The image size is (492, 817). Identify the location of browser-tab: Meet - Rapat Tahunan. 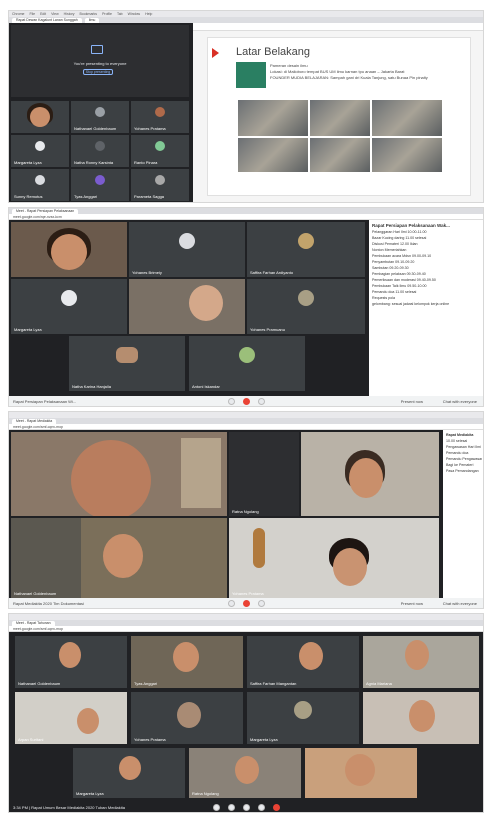
(33, 623).